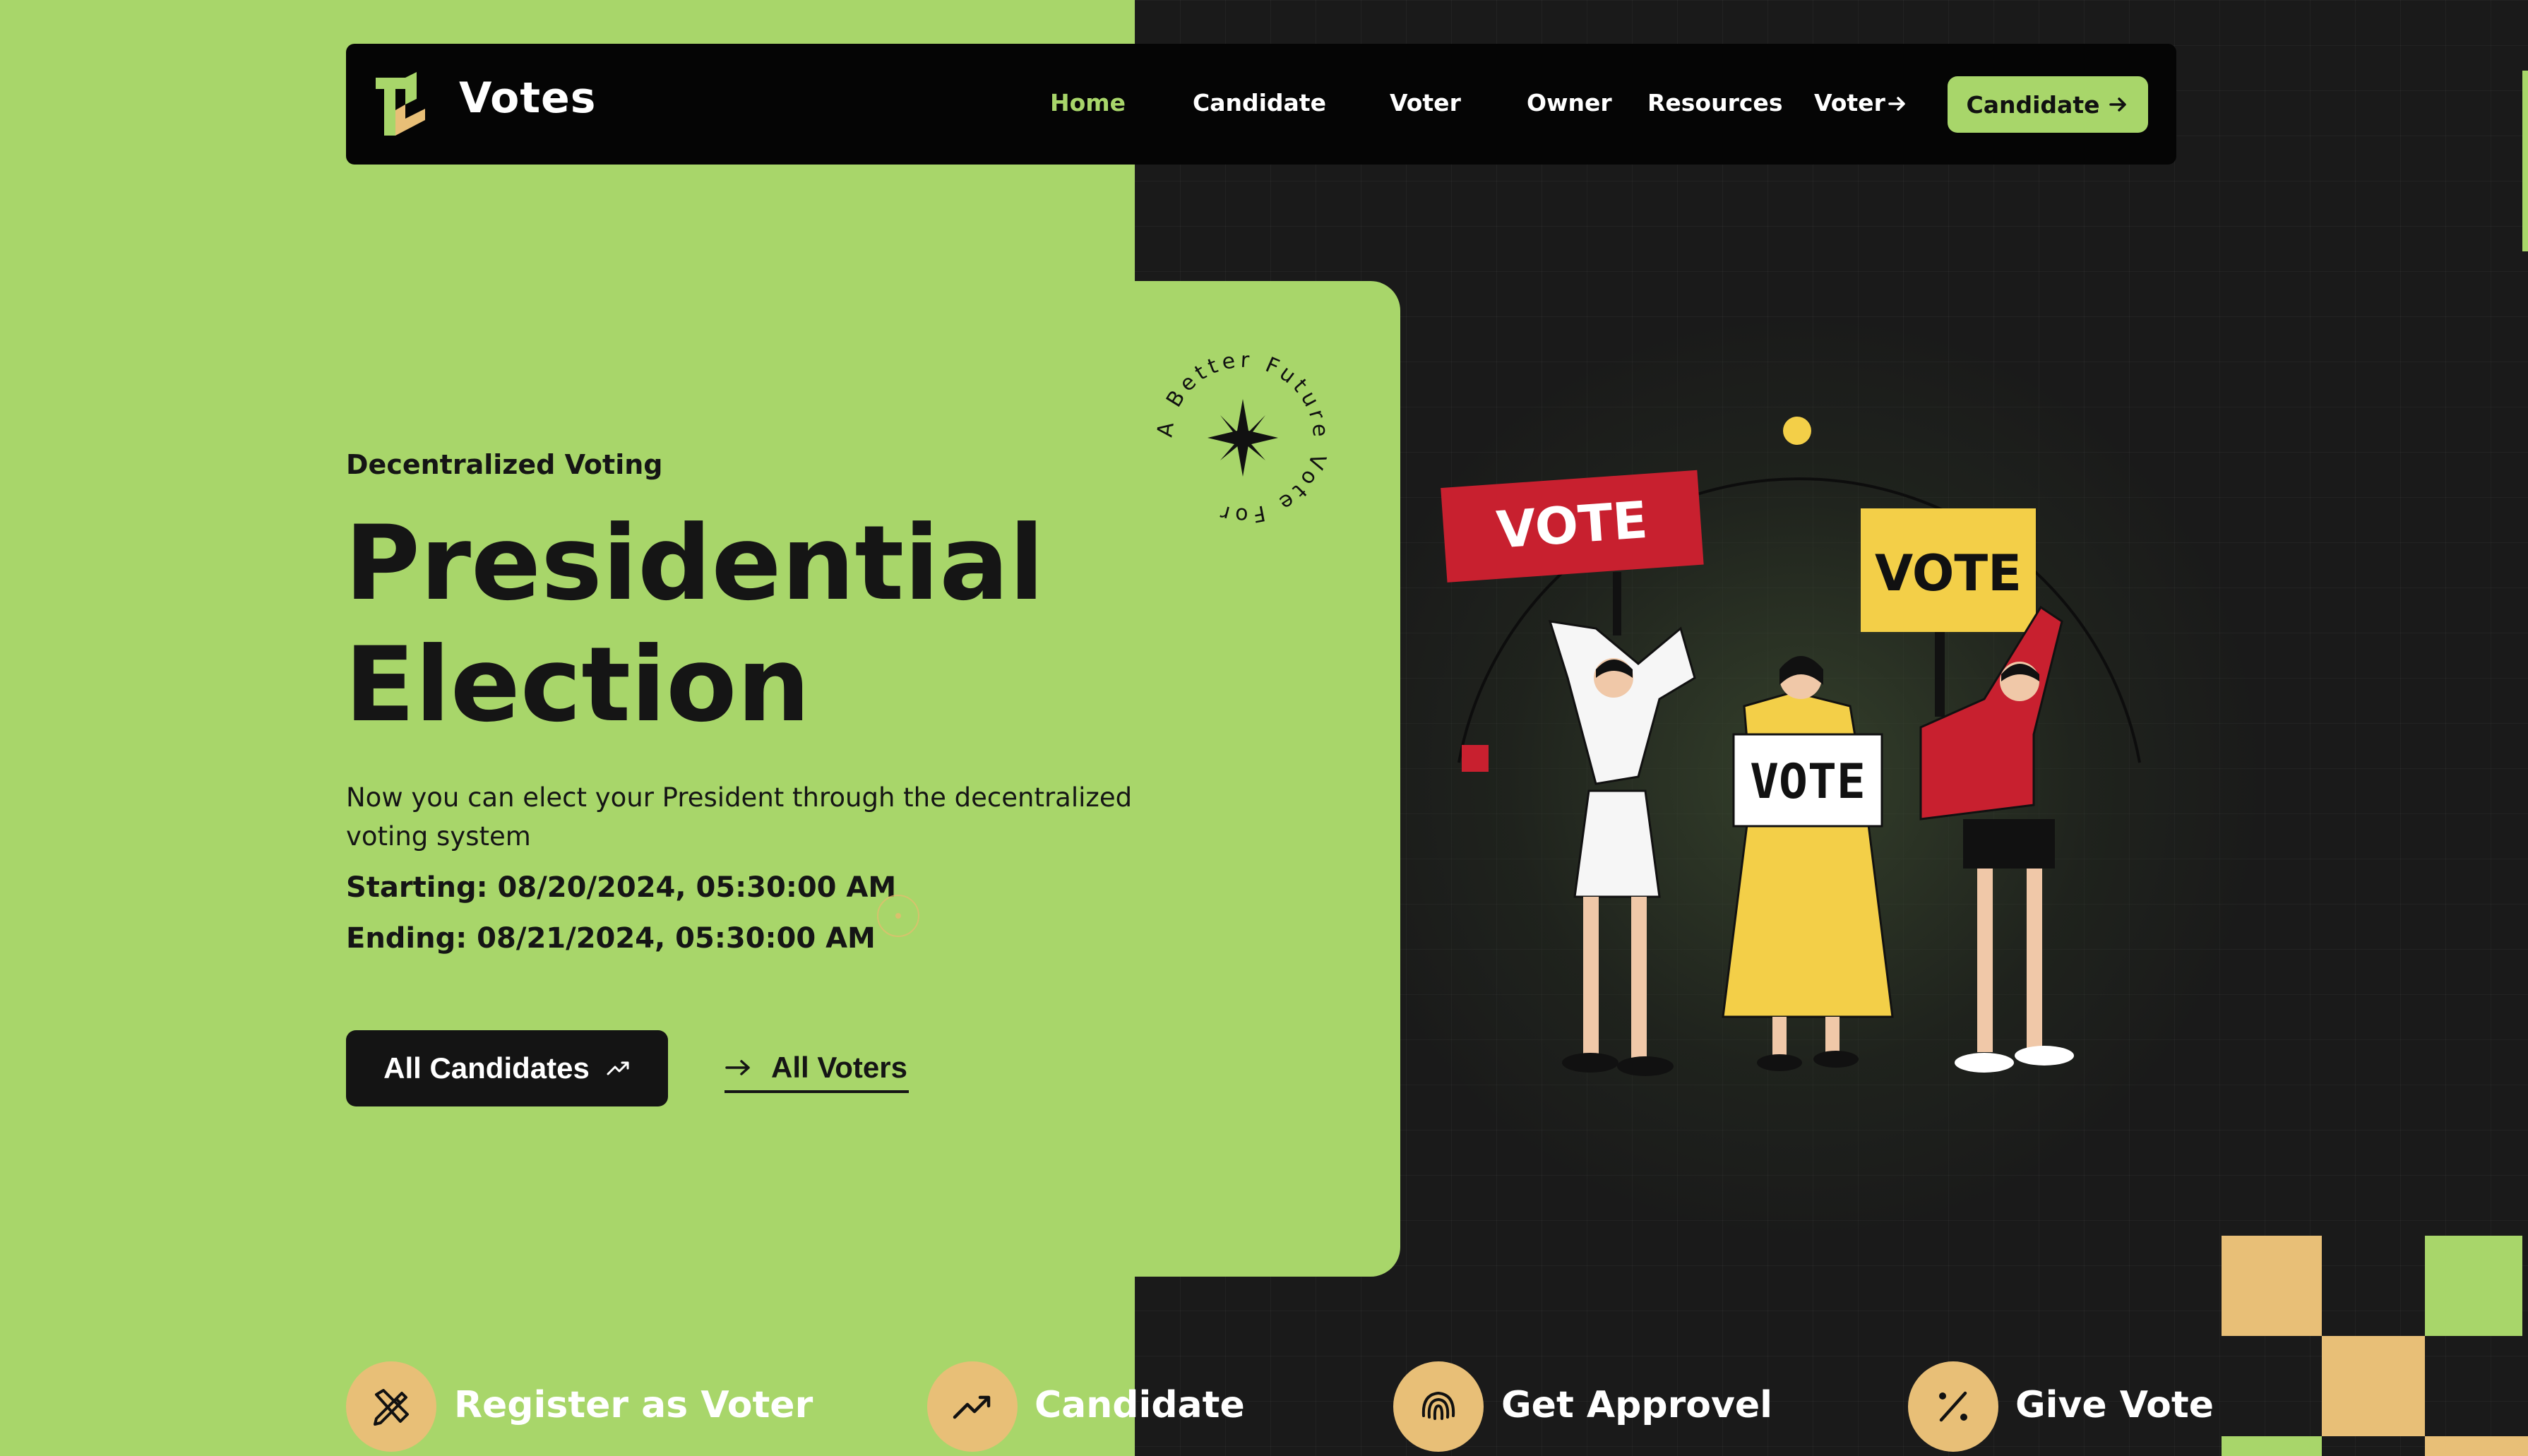 This screenshot has height=1456, width=2528. I want to click on nav-candidate: Candidate, so click(1260, 103).